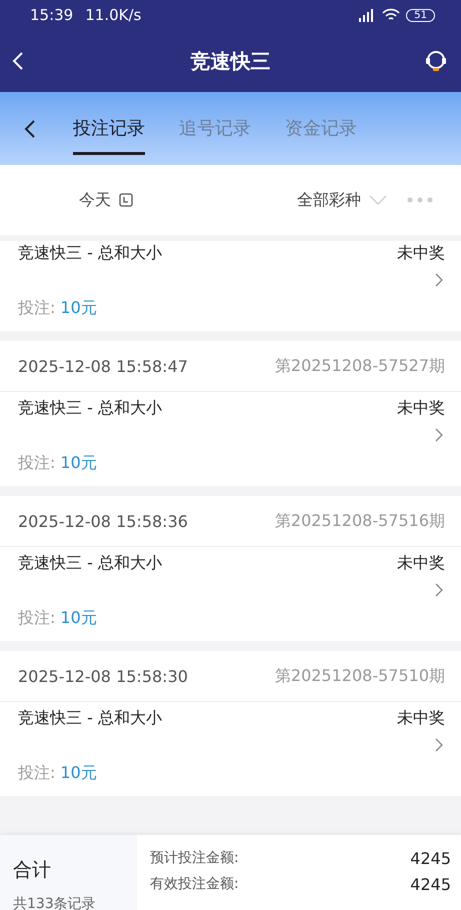 This screenshot has height=910, width=461. Describe the element at coordinates (230, 61) in the screenshot. I see `page-title: 竞速快三` at that location.